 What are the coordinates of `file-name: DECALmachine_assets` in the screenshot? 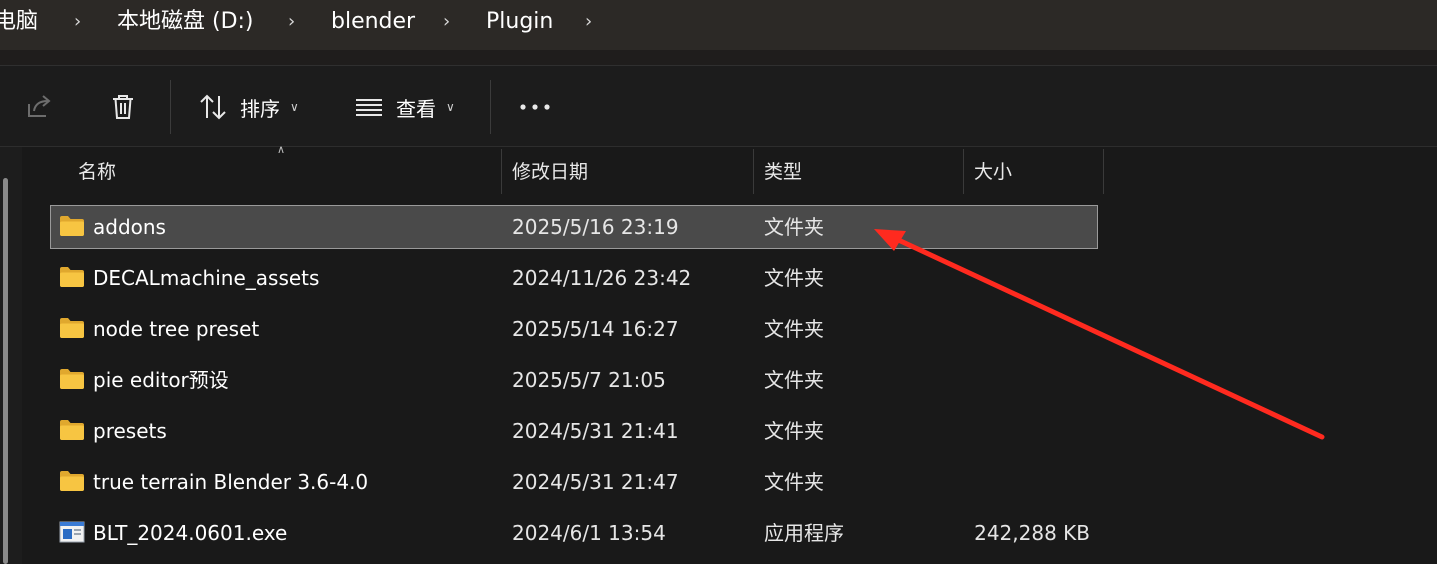 It's located at (206, 278).